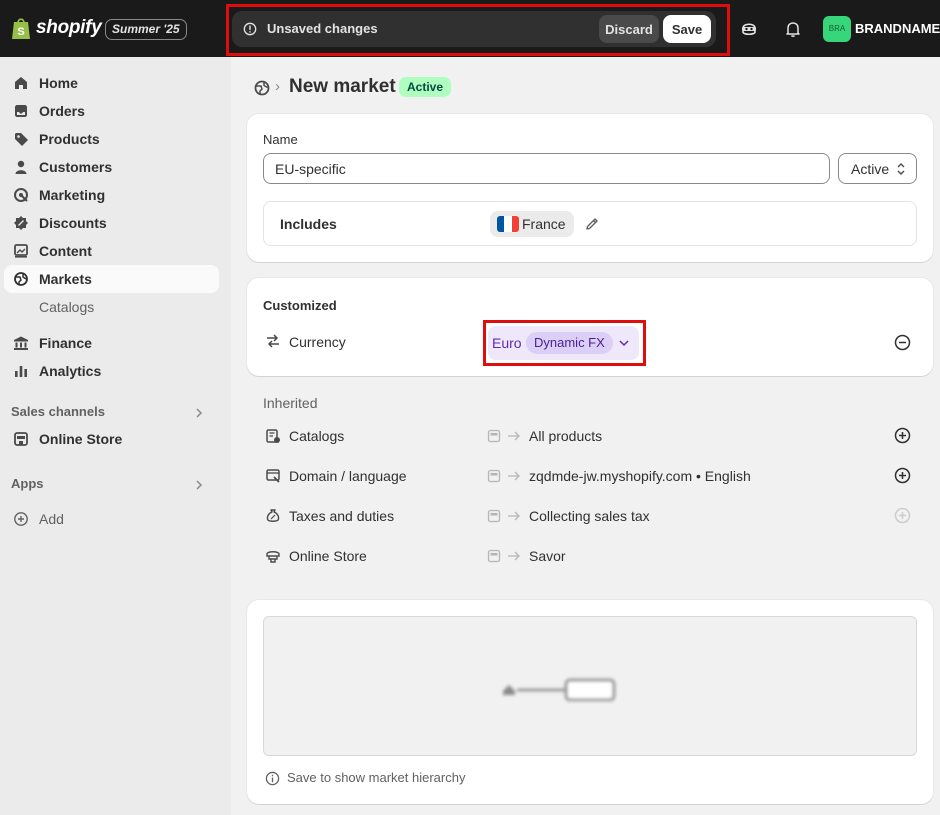  I want to click on edition-badge: Summer '25, so click(146, 29).